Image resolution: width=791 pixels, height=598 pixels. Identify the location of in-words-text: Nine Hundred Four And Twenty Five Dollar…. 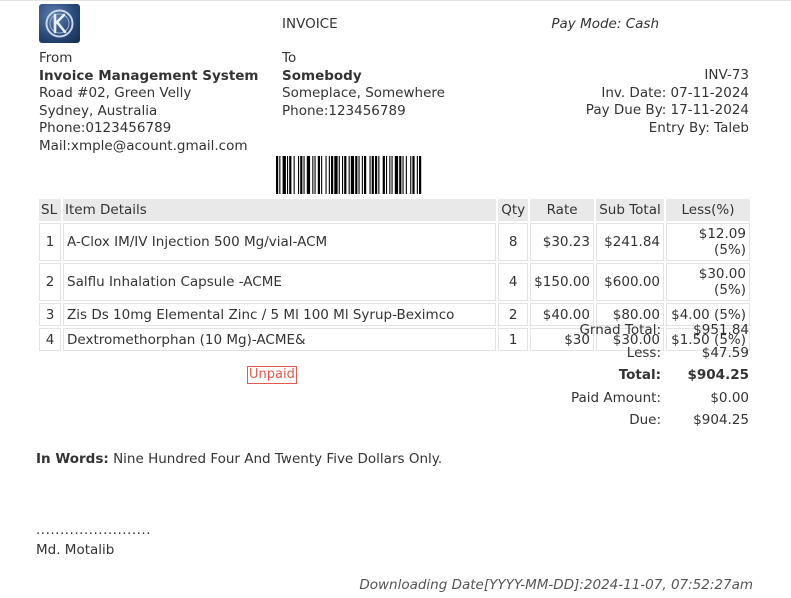
(275, 459).